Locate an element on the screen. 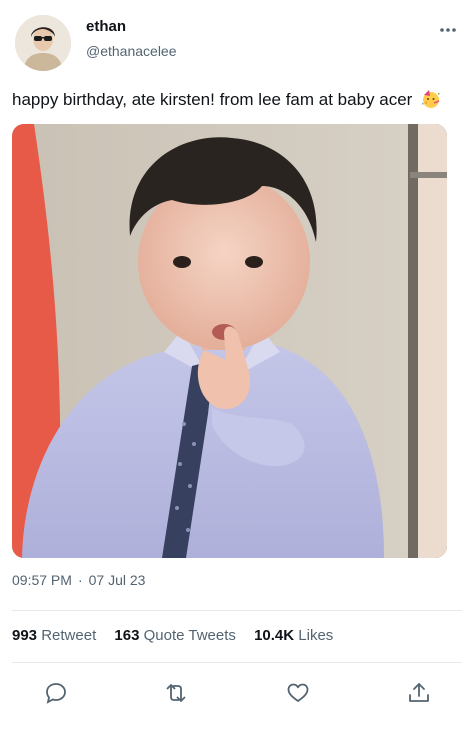 The width and height of the screenshot is (474, 731). quotes-stat: 163 Quote Tweets is located at coordinates (174, 635).